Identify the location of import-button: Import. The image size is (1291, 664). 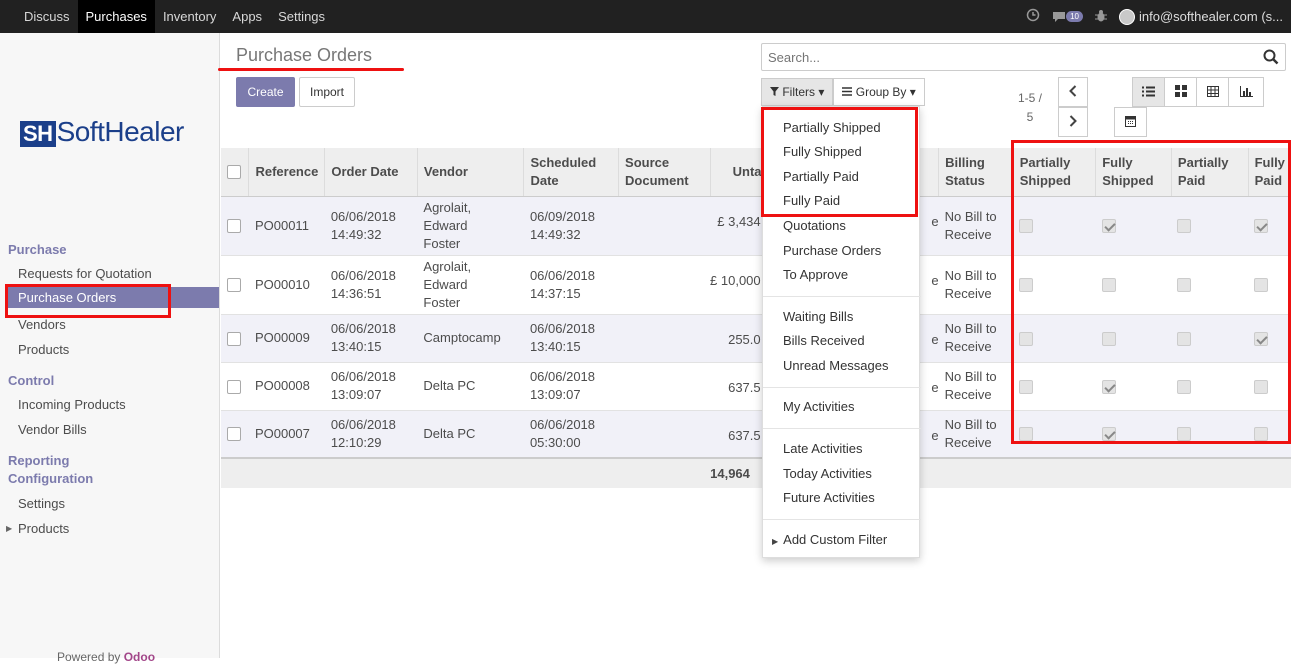
(327, 92).